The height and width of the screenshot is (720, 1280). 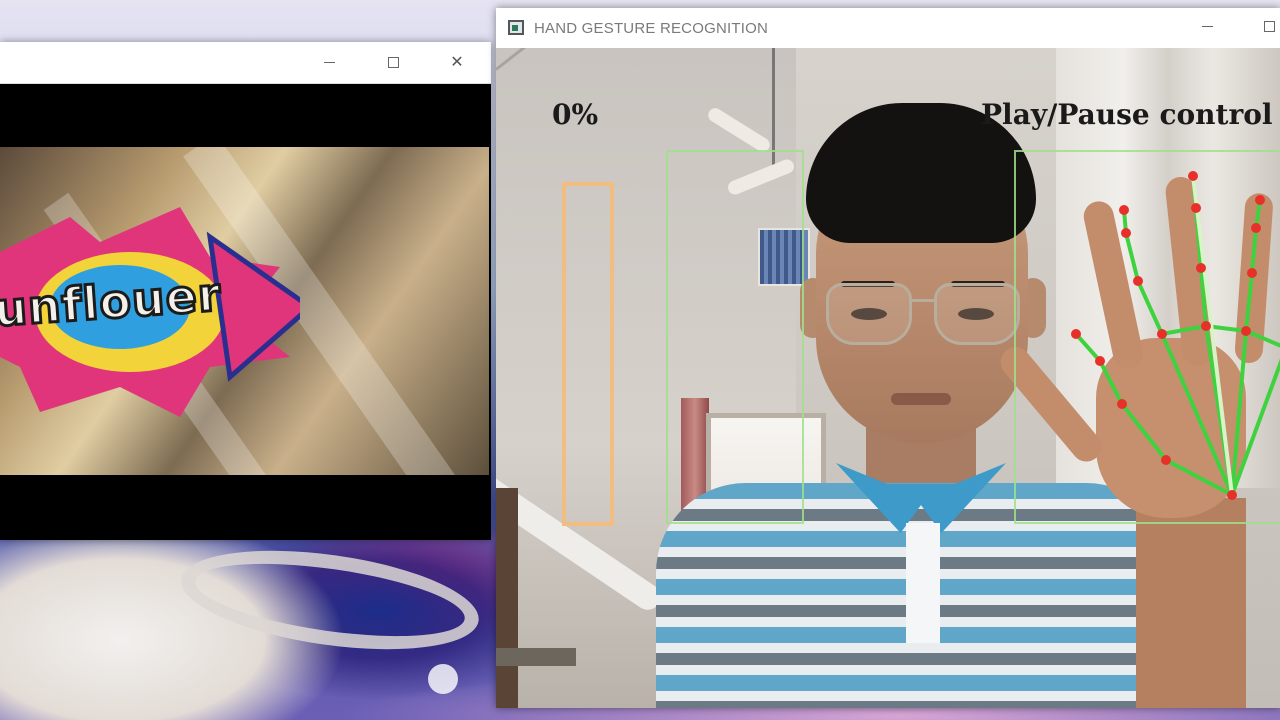 I want to click on wallpaper-decoration, so click(x=443, y=679).